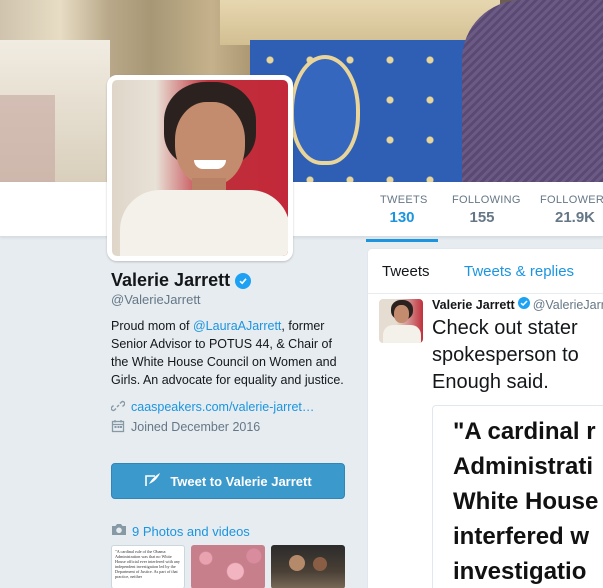 The height and width of the screenshot is (588, 603). What do you see at coordinates (568, 305) in the screenshot?
I see `tweet-author-handle: @ValerieJarr` at bounding box center [568, 305].